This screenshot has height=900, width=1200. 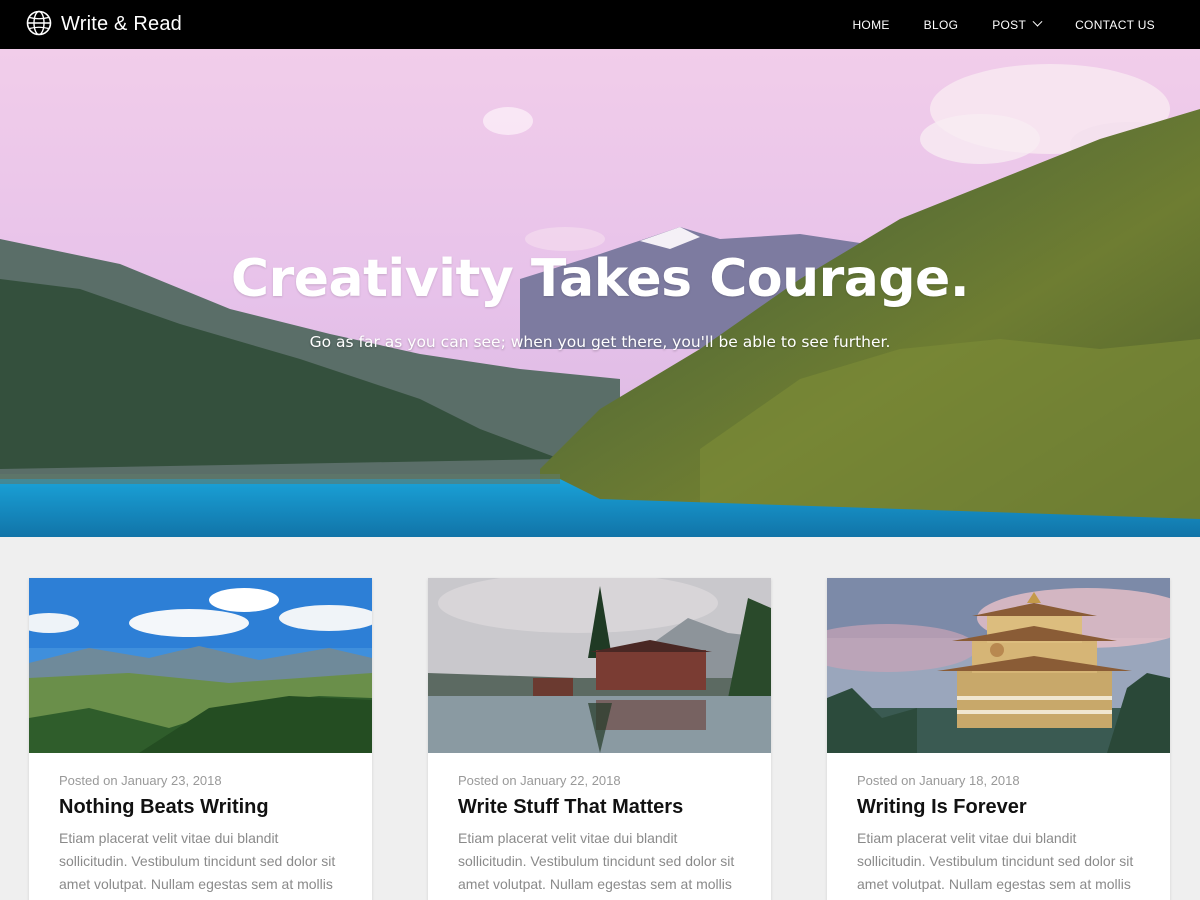 I want to click on nav-item-label: BLOG, so click(x=941, y=24).